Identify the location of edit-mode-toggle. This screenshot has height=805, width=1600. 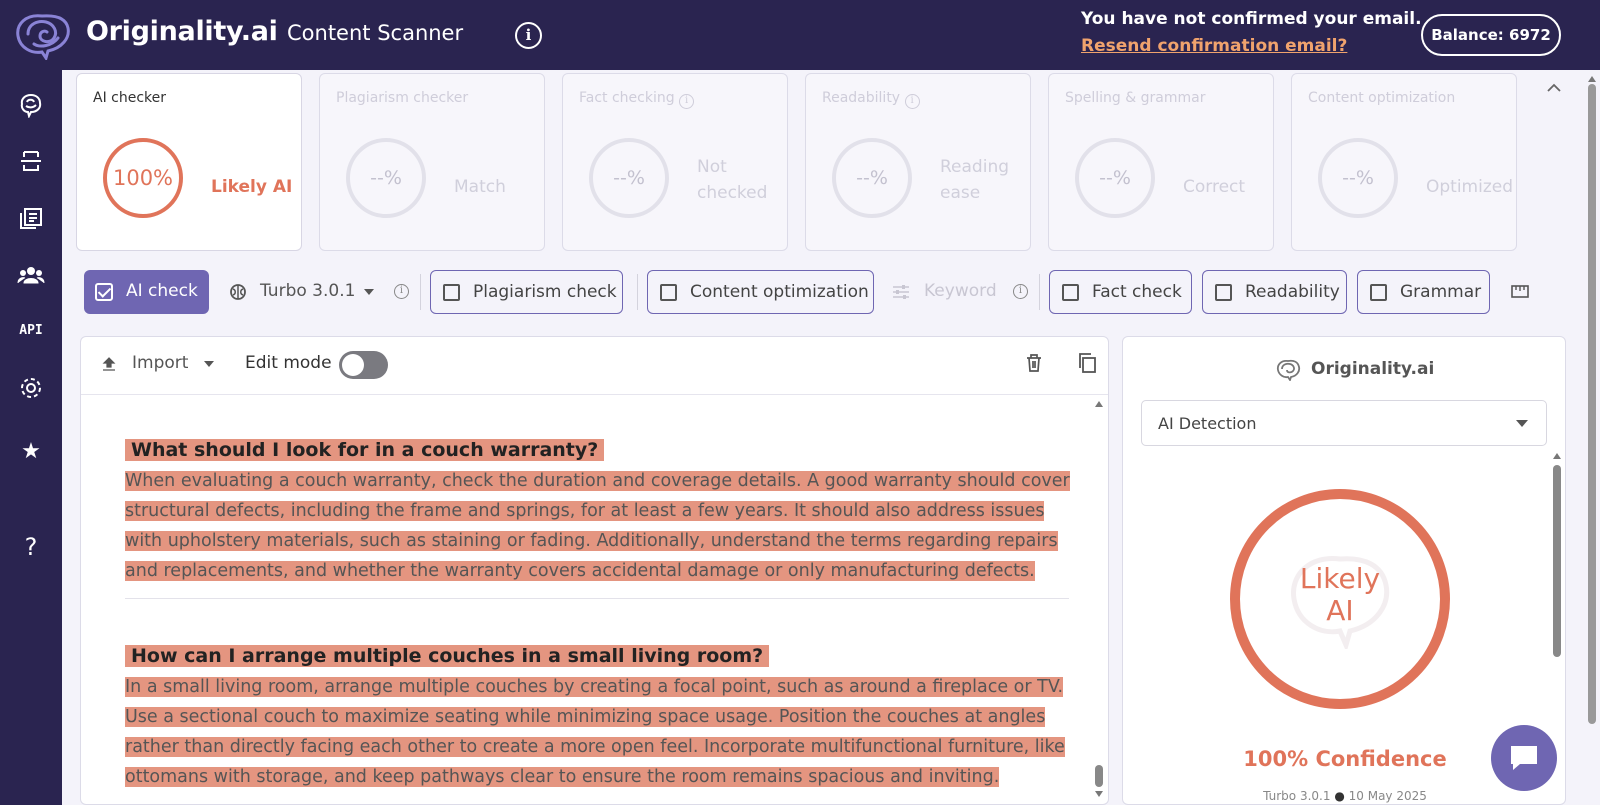
(363, 365).